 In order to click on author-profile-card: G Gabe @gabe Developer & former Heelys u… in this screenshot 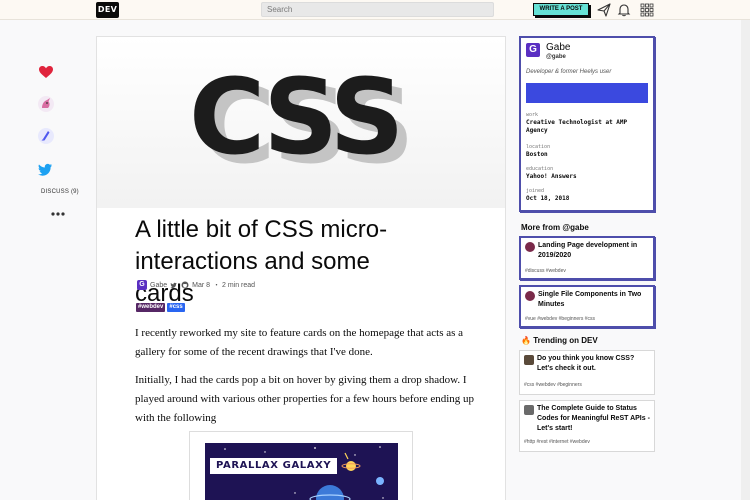, I will do `click(587, 124)`.